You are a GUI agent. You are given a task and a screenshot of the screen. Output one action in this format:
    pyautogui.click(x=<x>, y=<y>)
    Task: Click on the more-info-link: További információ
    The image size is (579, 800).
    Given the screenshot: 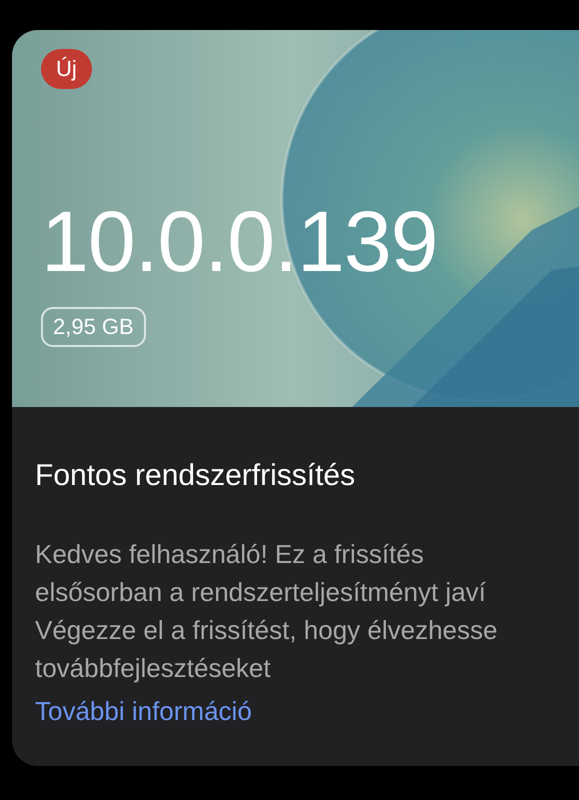 What is the action you would take?
    pyautogui.click(x=143, y=711)
    